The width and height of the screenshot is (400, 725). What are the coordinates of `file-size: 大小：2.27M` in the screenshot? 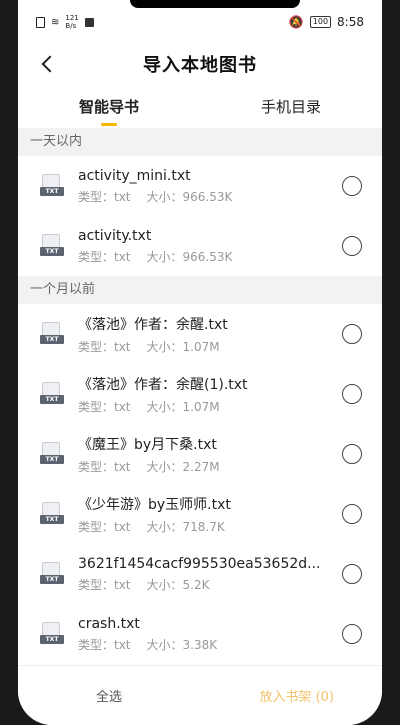 It's located at (183, 466).